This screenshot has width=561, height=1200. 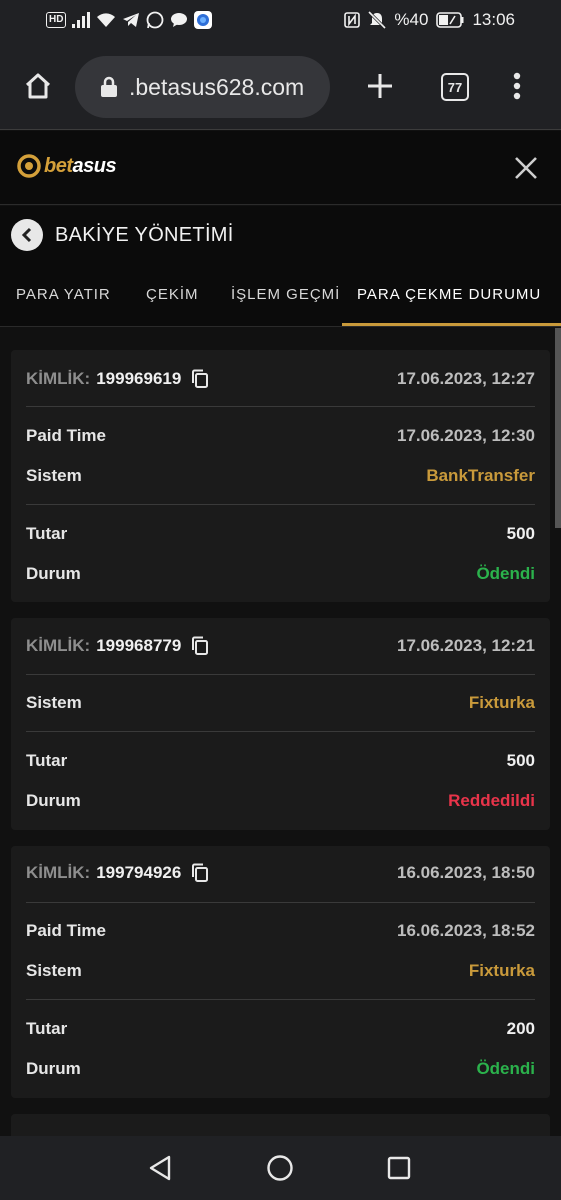 What do you see at coordinates (131, 20) in the screenshot?
I see `telegram-icon` at bounding box center [131, 20].